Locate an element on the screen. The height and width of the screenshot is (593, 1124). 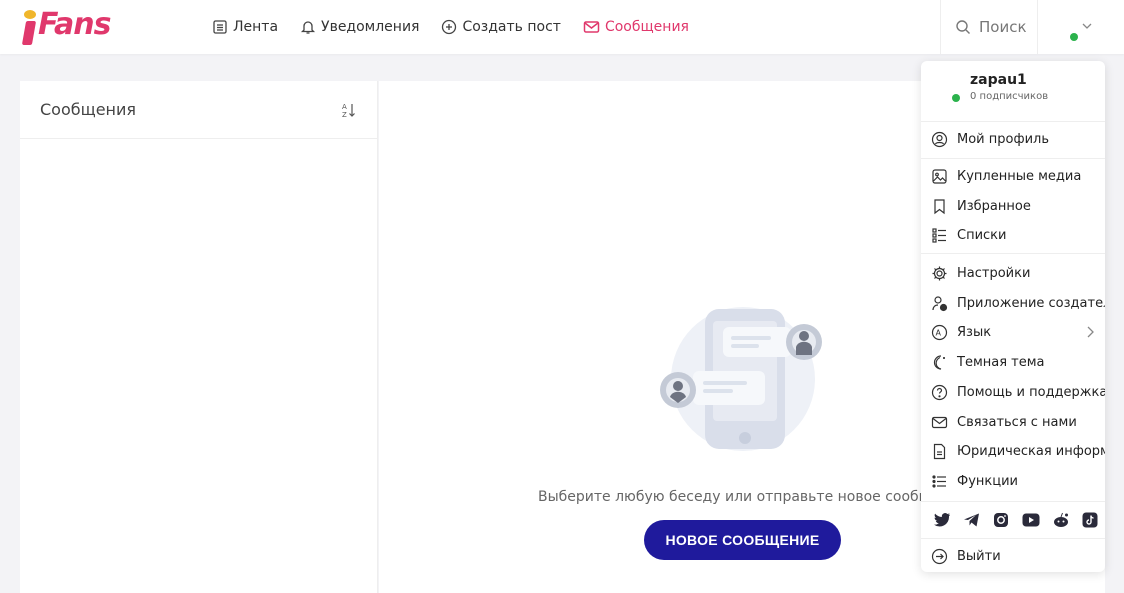
logo: Fans is located at coordinates (68, 26).